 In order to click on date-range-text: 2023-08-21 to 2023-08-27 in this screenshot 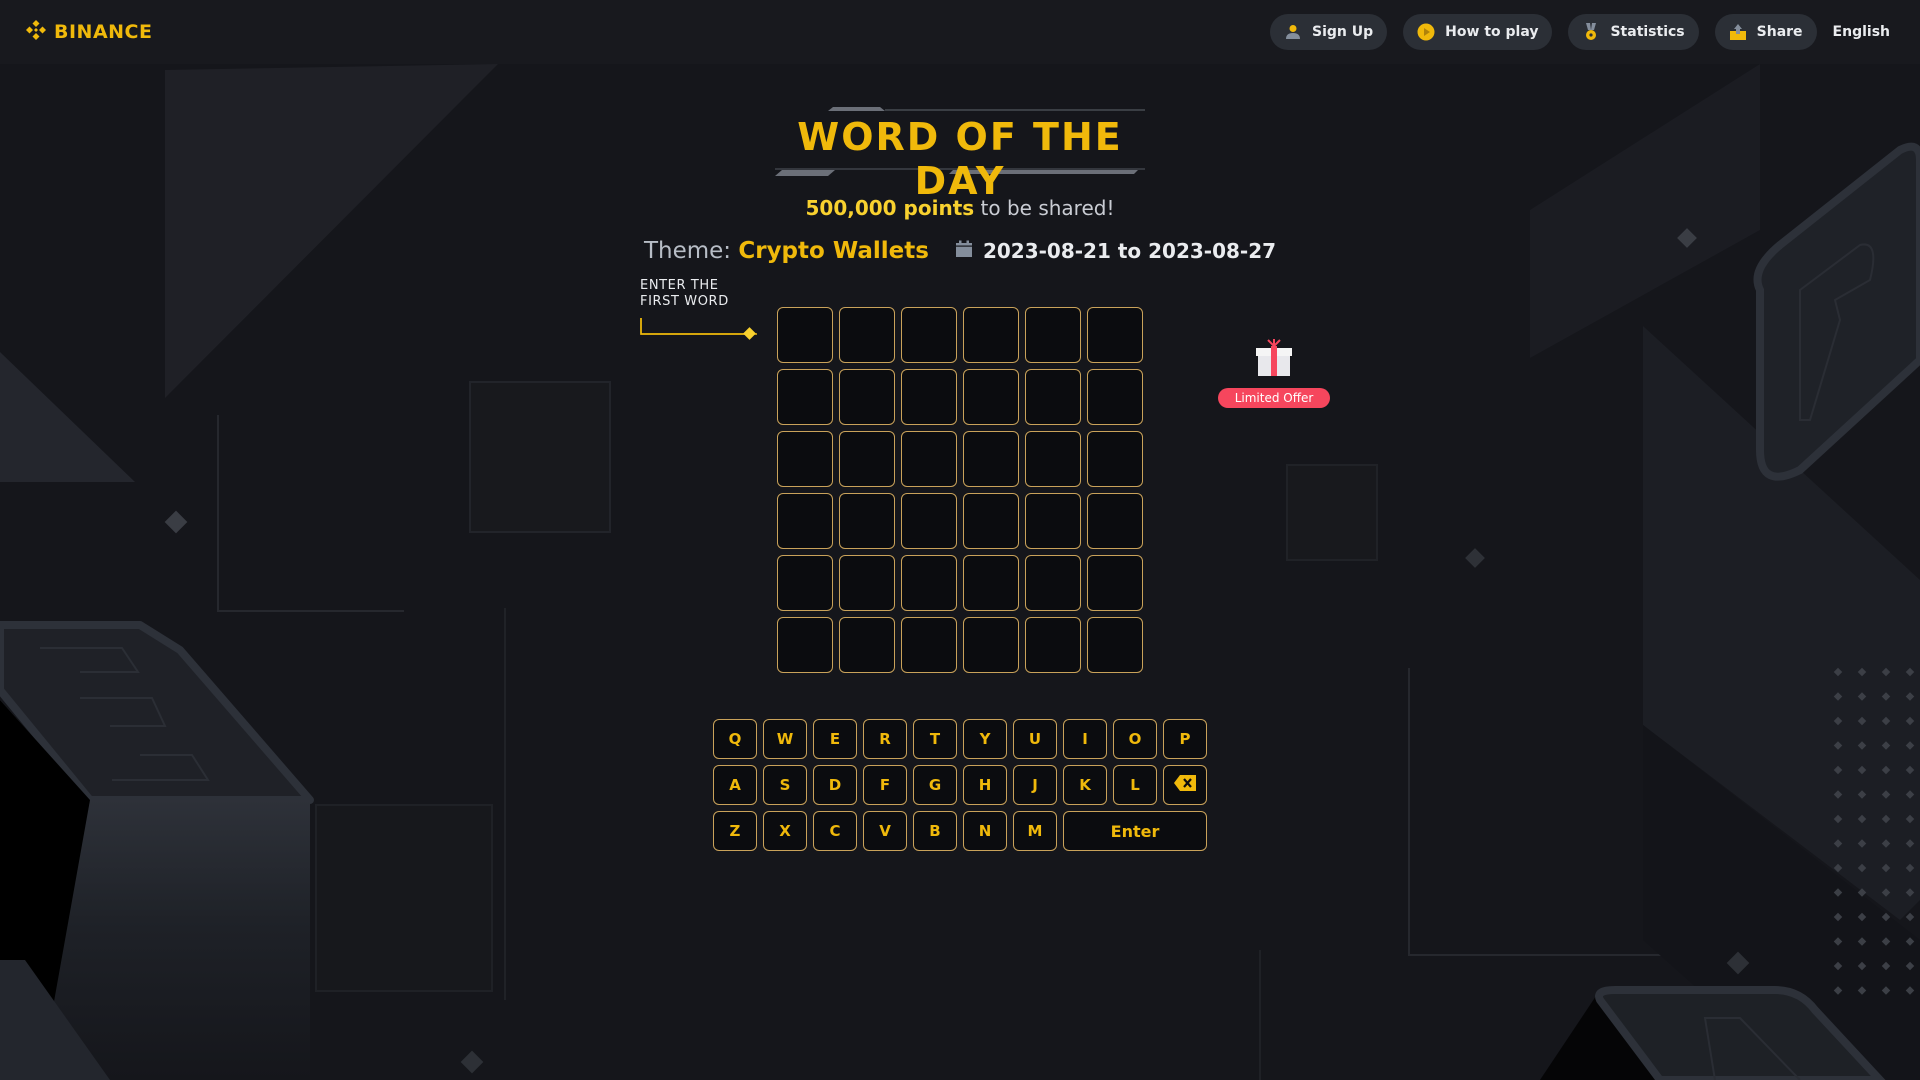, I will do `click(1129, 251)`.